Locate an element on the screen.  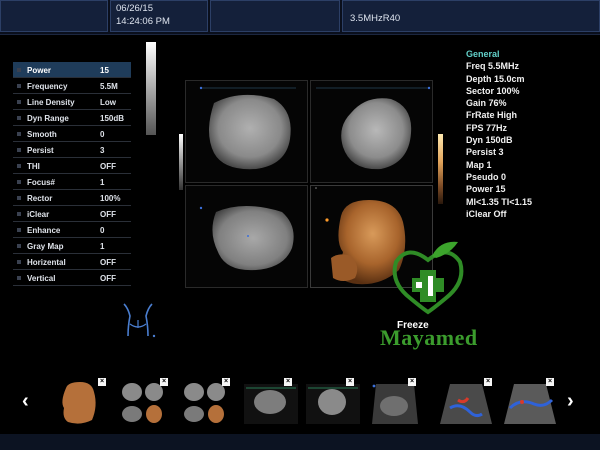
param-value: 5.5M is located at coordinates (109, 86).